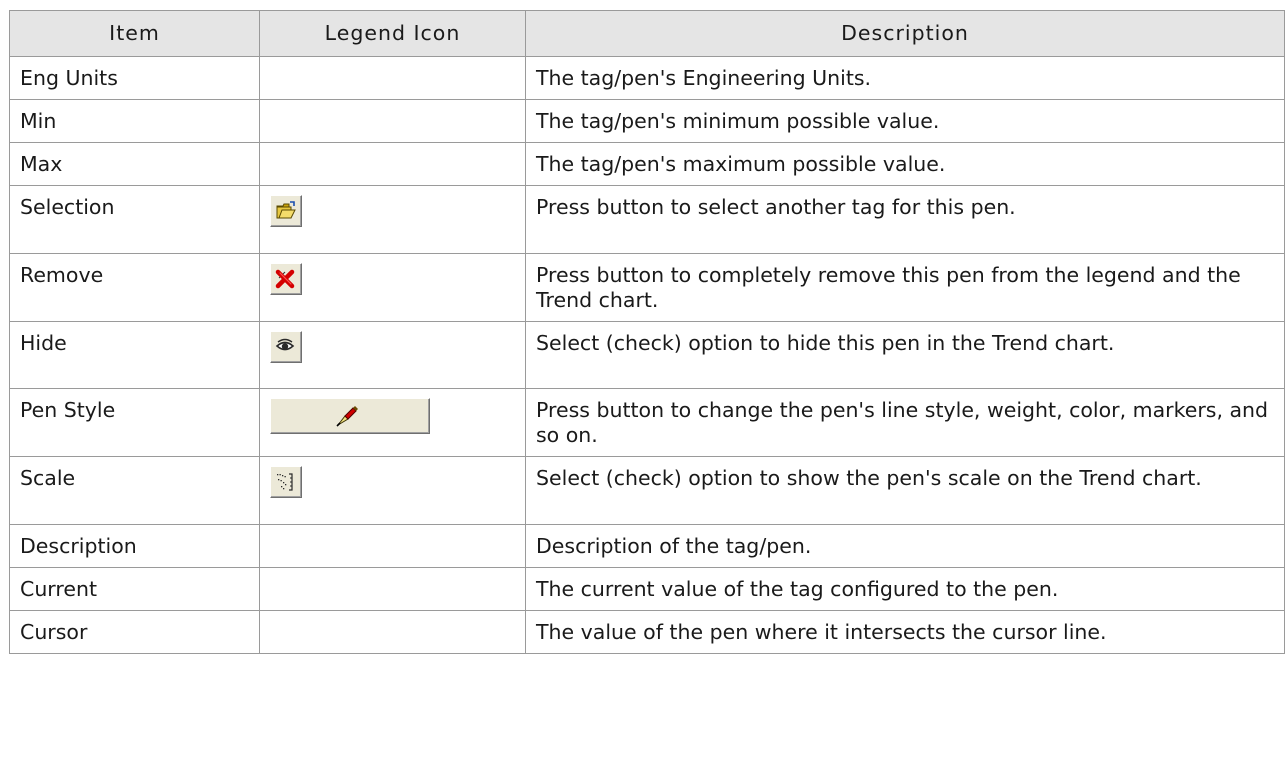 The width and height of the screenshot is (1288, 776). I want to click on description-cell: The tag/pen's maximum possible value., so click(905, 164).